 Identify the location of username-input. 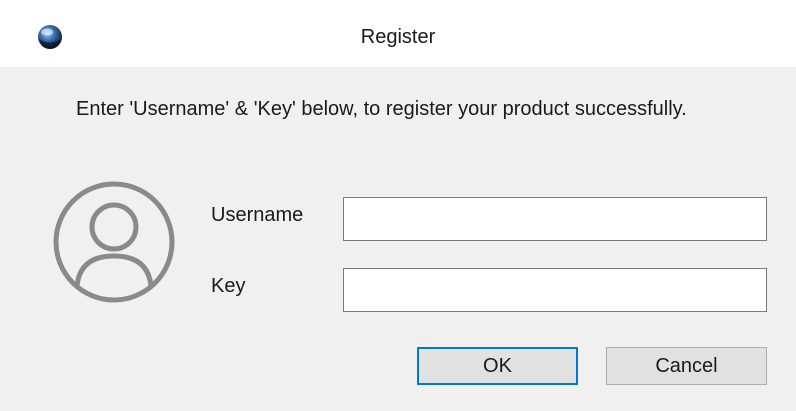
(555, 219).